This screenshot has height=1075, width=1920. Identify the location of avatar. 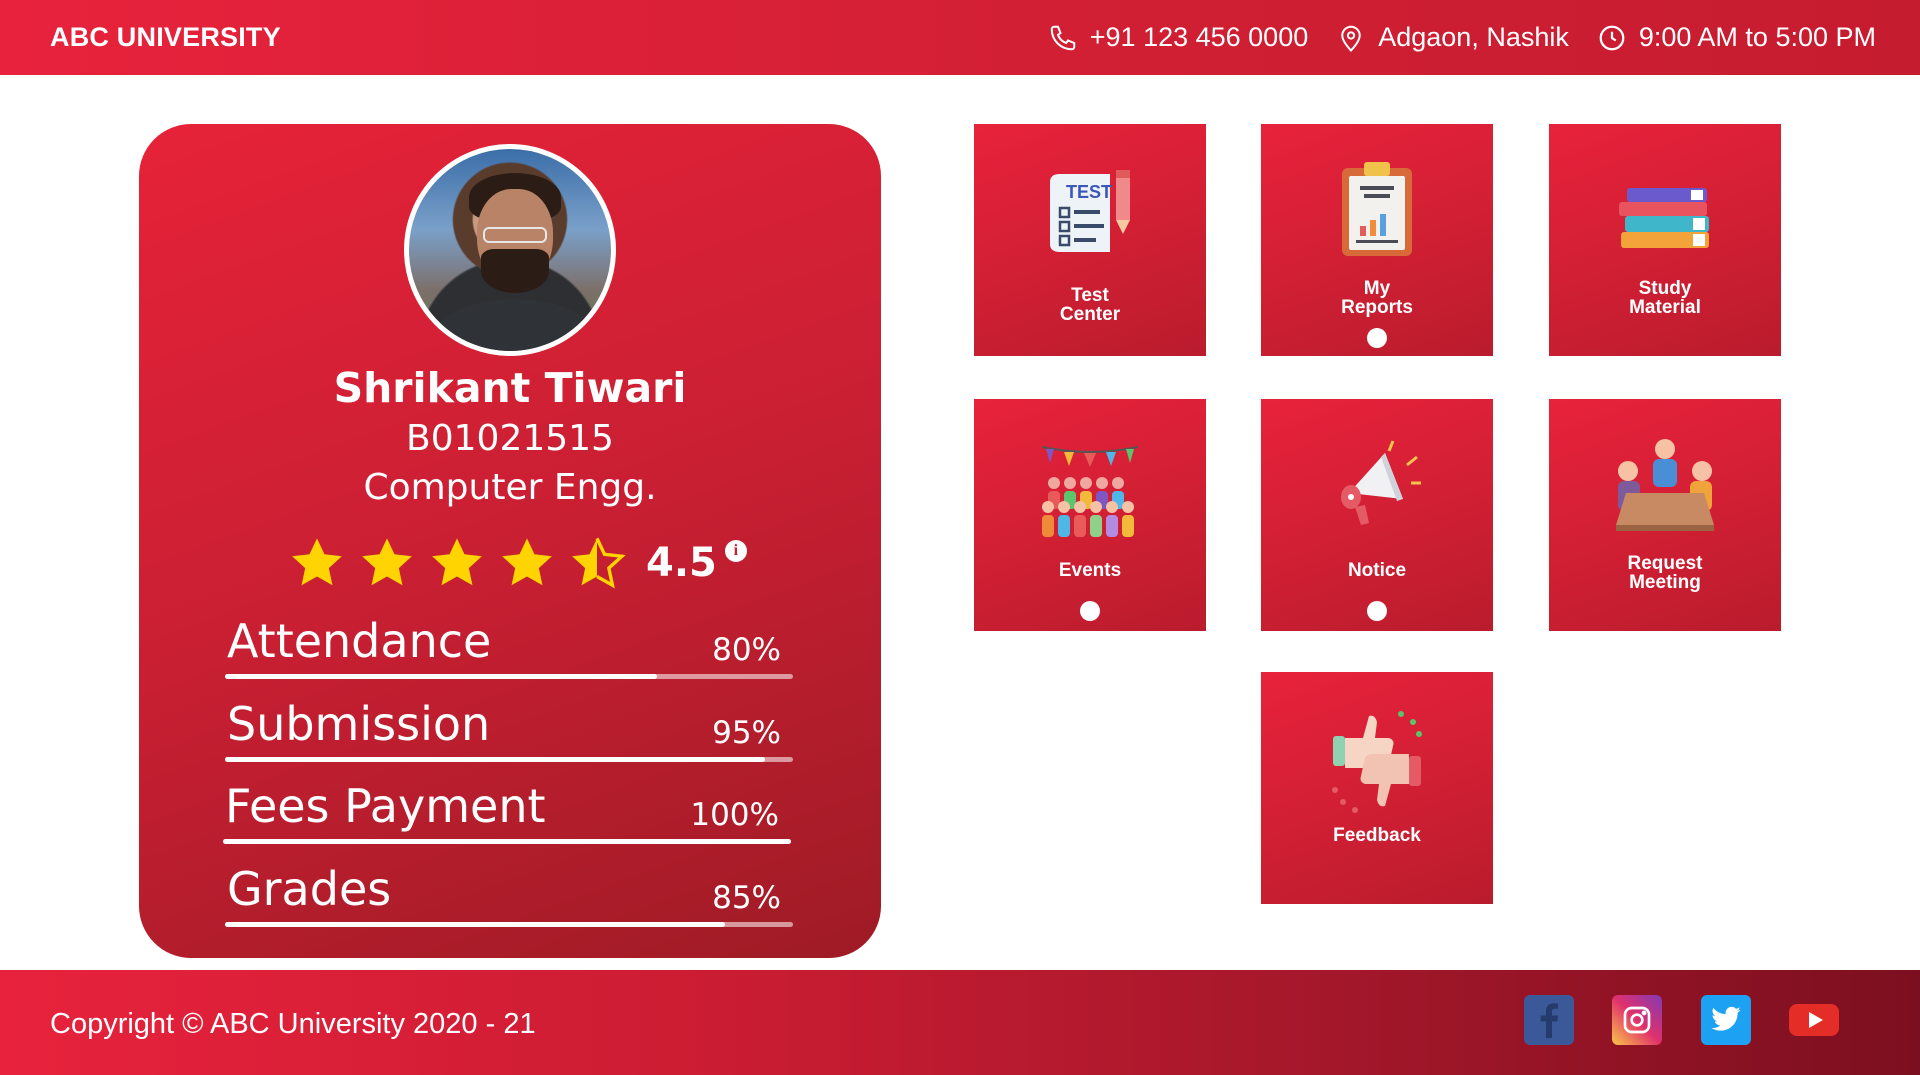
(510, 250).